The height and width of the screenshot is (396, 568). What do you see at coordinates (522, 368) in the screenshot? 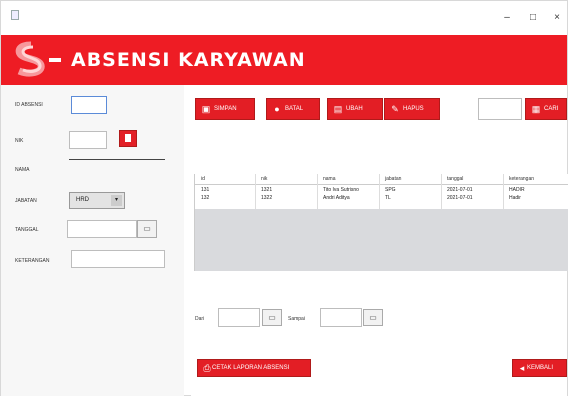
I see `back-icon: ◂` at bounding box center [522, 368].